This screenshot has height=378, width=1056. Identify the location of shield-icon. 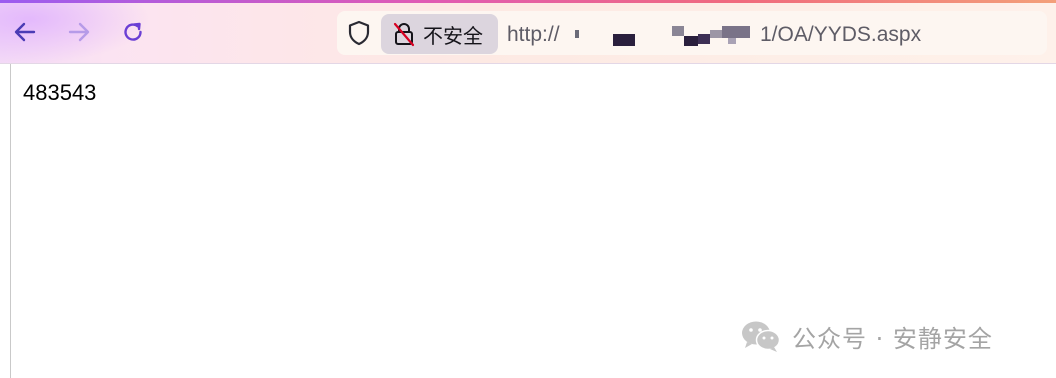
(359, 33).